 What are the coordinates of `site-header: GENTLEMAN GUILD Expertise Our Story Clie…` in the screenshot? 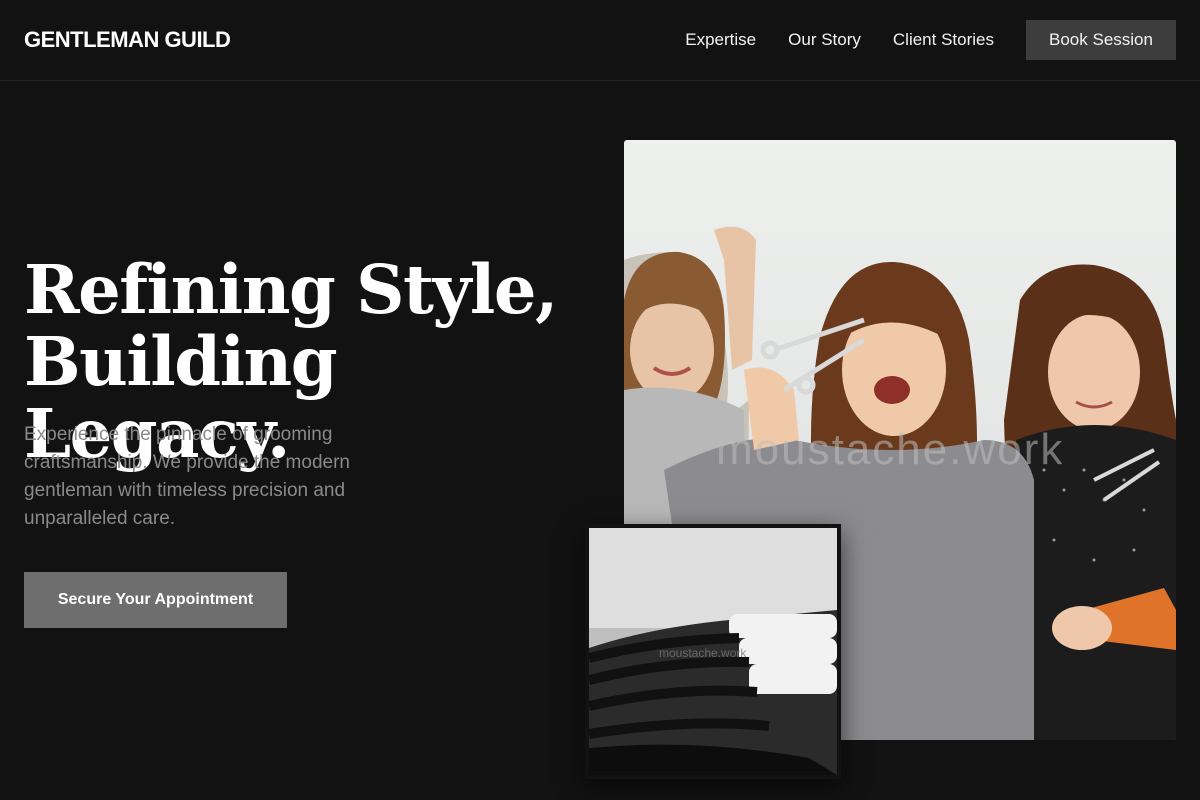 It's located at (600, 40).